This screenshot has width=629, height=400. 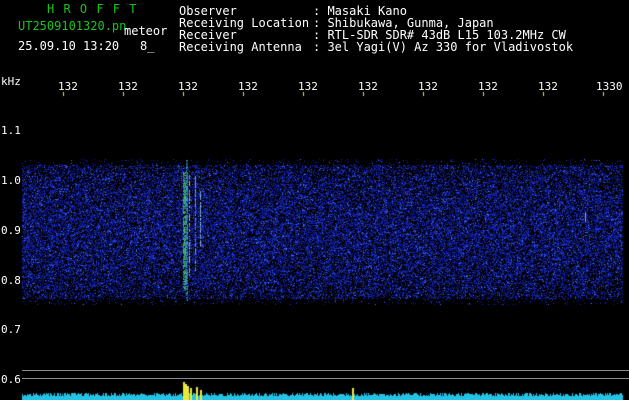 What do you see at coordinates (609, 86) in the screenshot?
I see `x-tick-label: 1330` at bounding box center [609, 86].